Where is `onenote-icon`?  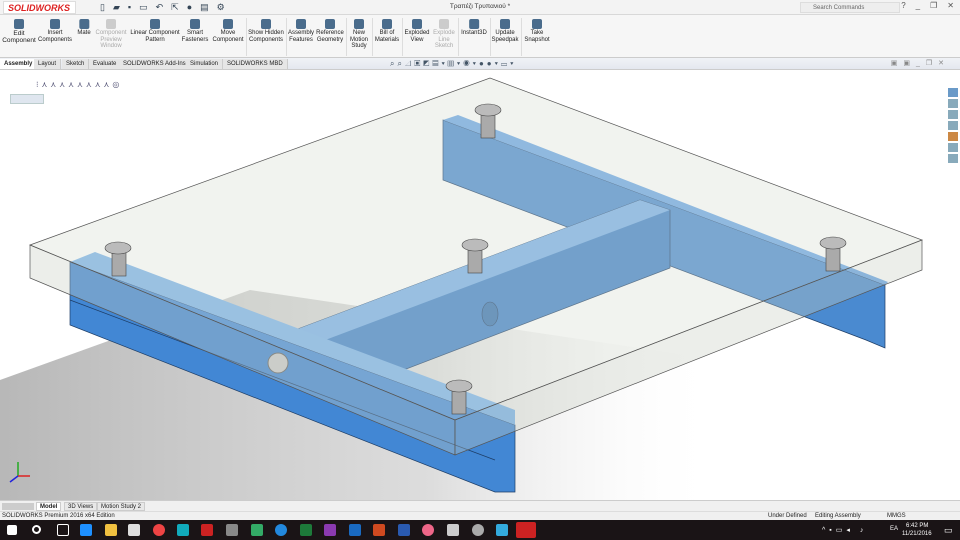
onenote-icon is located at coordinates (330, 530).